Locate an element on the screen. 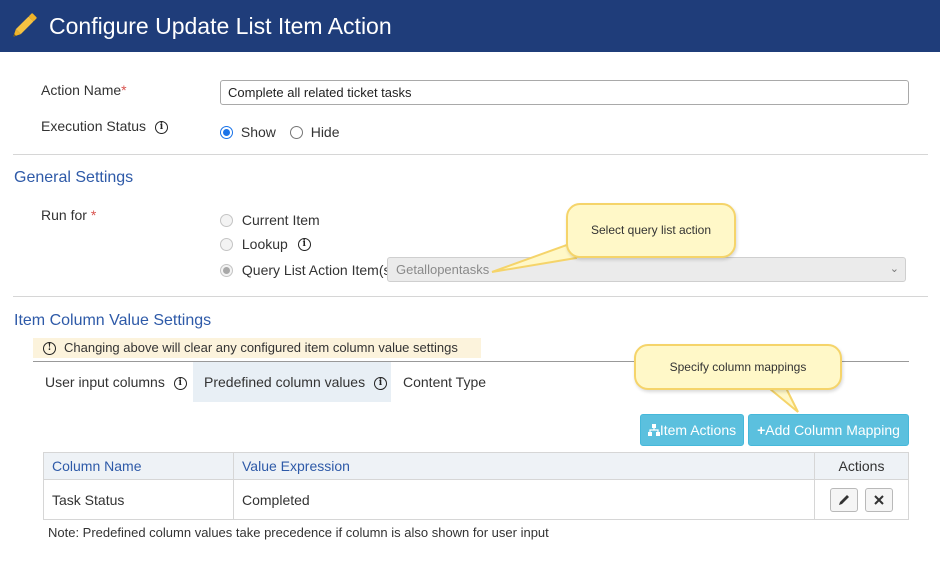  callout-select-query: Select query list action is located at coordinates (651, 230).